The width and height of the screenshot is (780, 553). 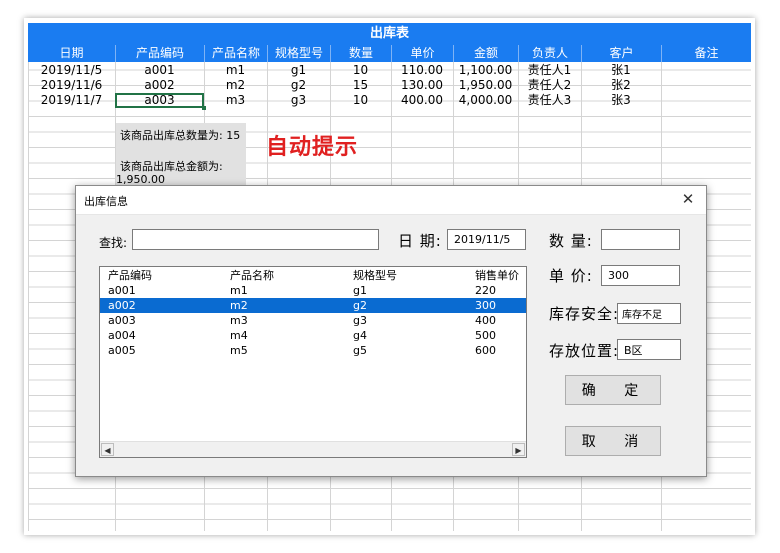 What do you see at coordinates (486, 239) in the screenshot?
I see `date-input: 2019/11/5` at bounding box center [486, 239].